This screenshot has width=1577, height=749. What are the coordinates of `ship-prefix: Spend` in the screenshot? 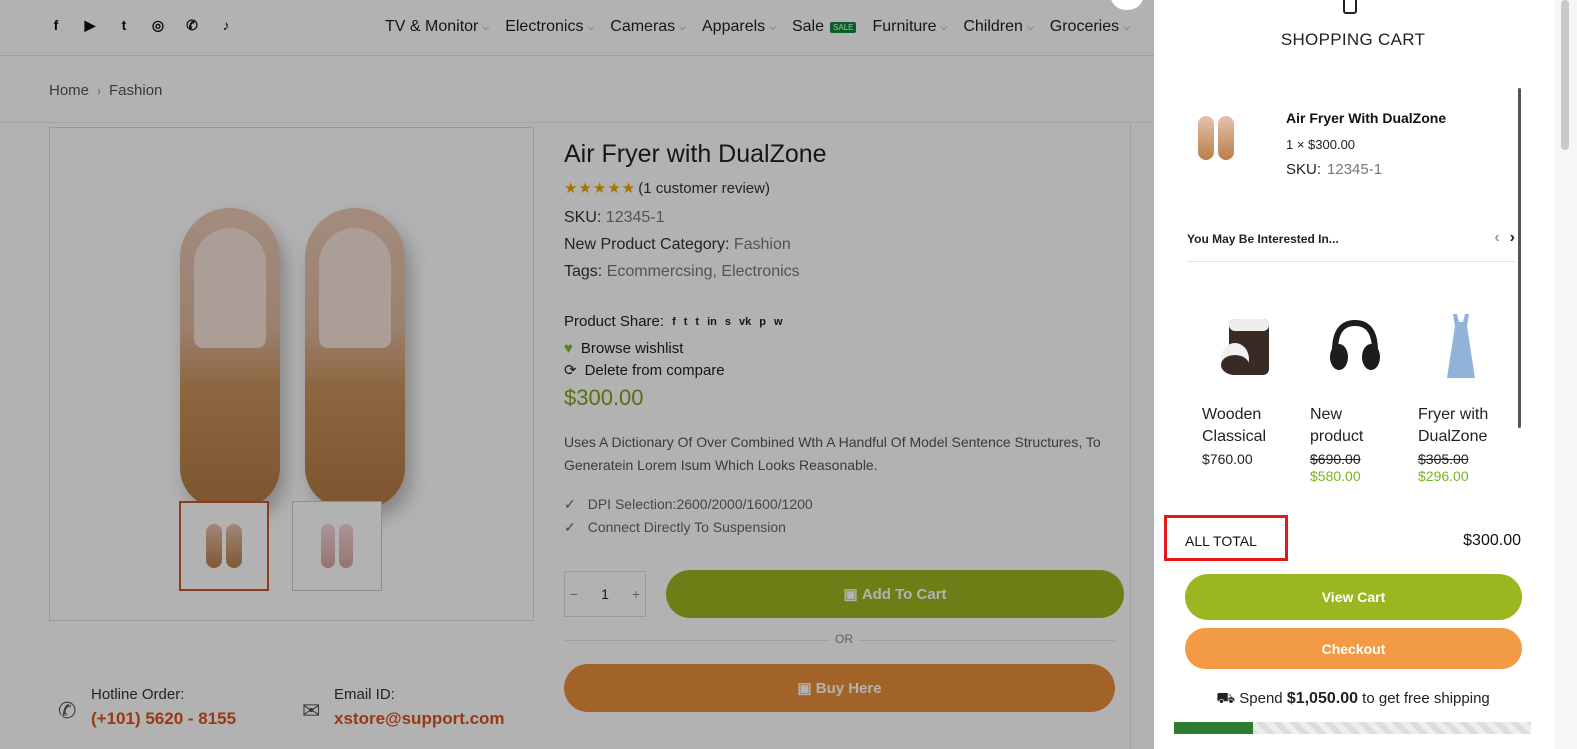 It's located at (1261, 698).